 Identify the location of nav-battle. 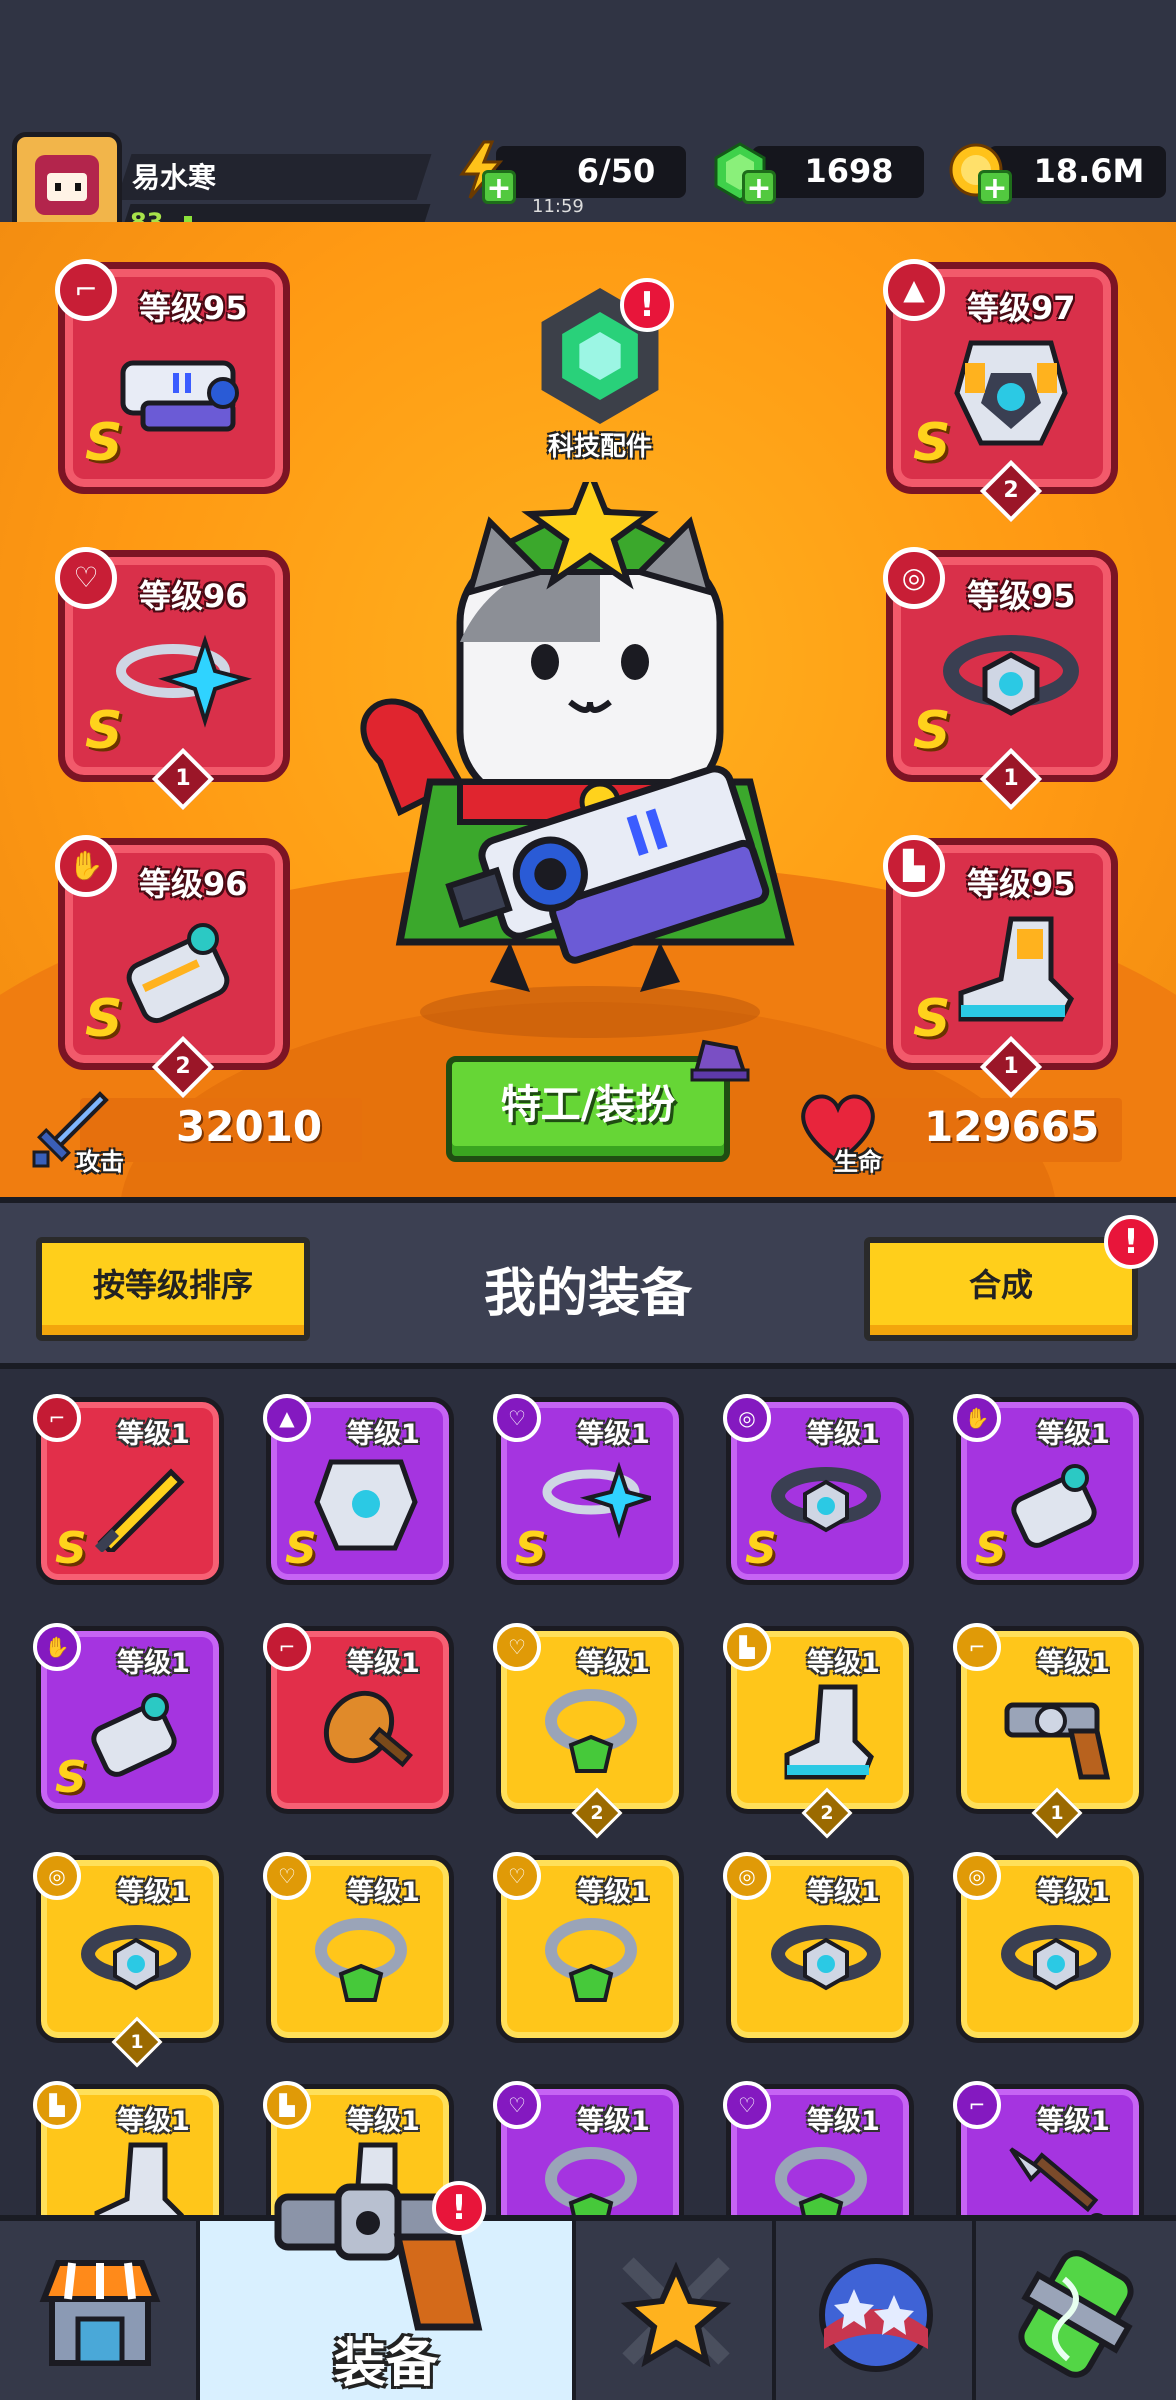
(676, 2310).